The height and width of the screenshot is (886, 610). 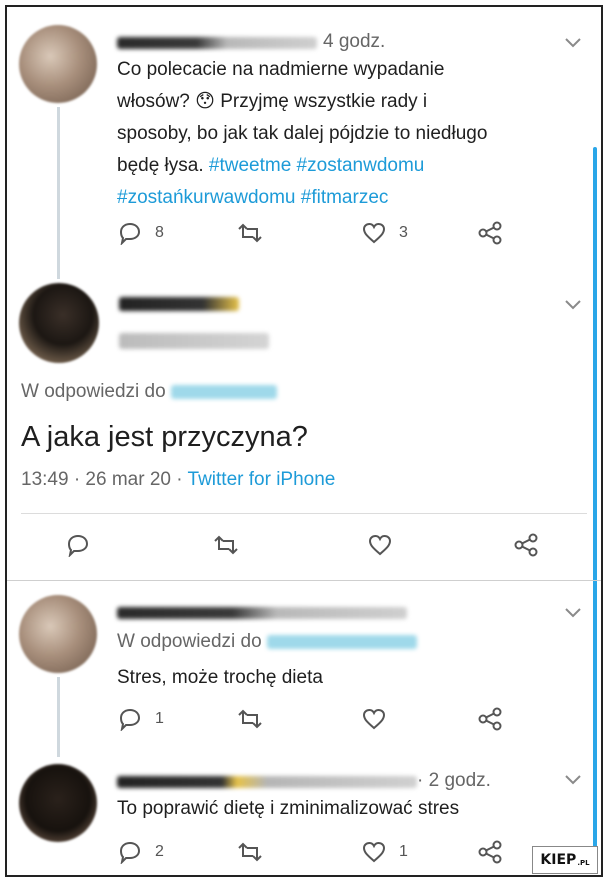 I want to click on handle-redacted, so click(x=194, y=341).